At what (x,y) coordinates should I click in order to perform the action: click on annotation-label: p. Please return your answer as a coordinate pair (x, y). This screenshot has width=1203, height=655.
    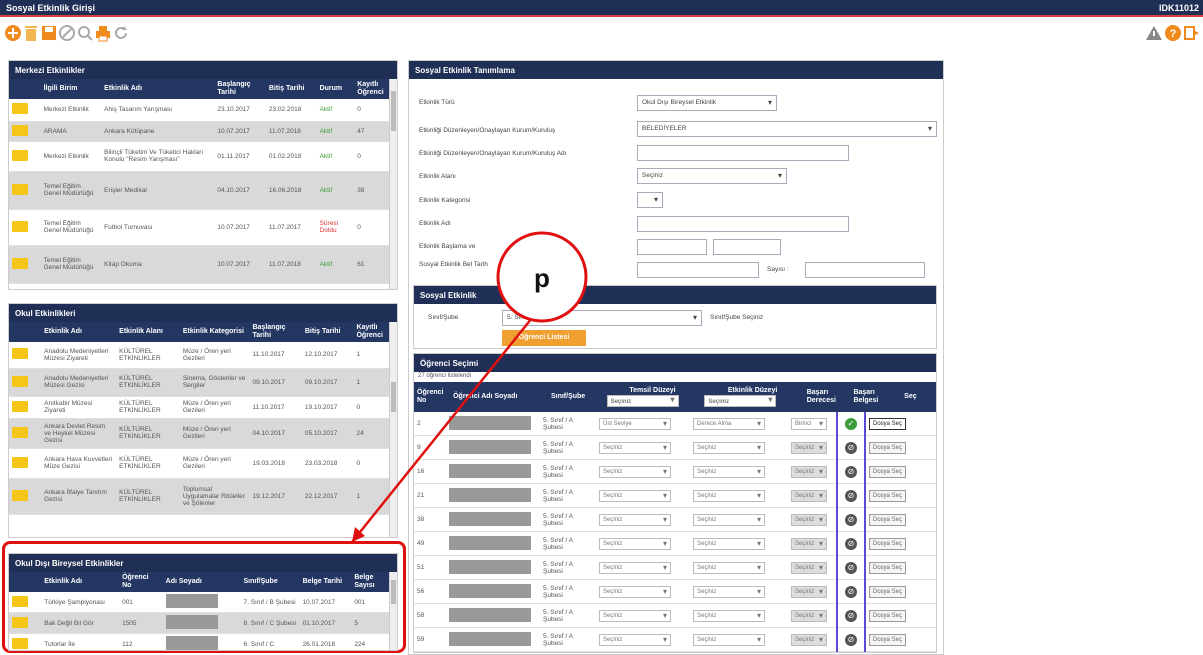
    Looking at the image, I should click on (542, 278).